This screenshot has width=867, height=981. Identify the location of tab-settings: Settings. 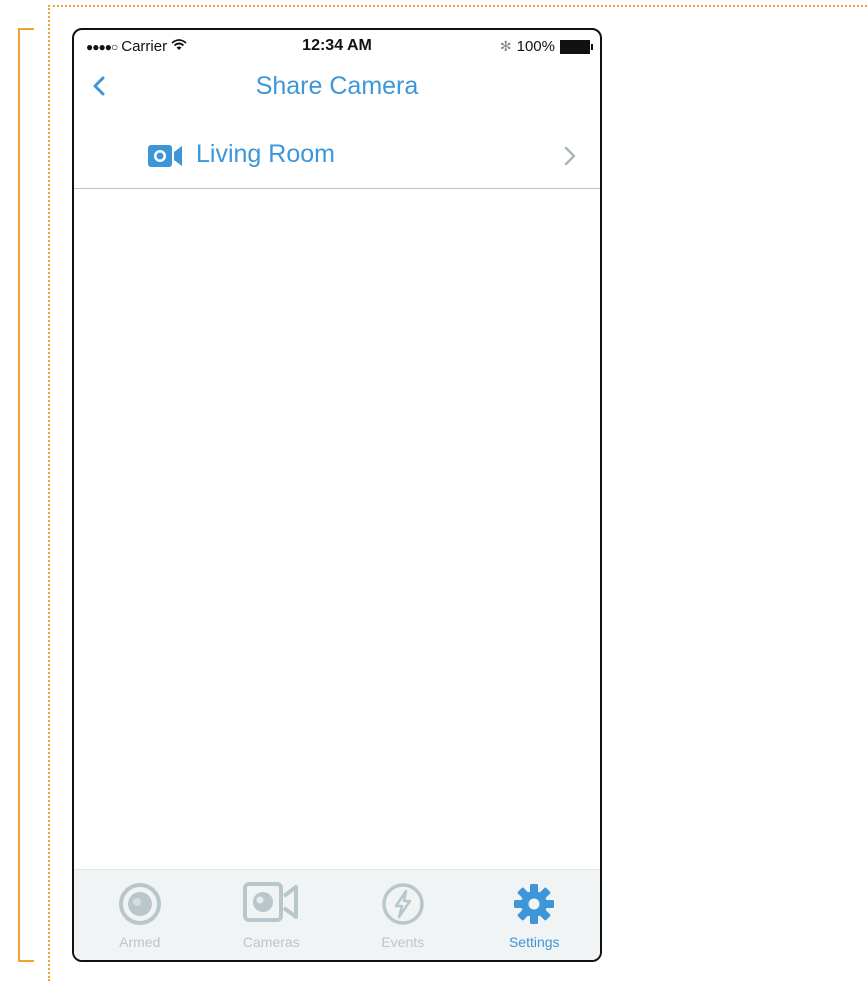
(535, 915).